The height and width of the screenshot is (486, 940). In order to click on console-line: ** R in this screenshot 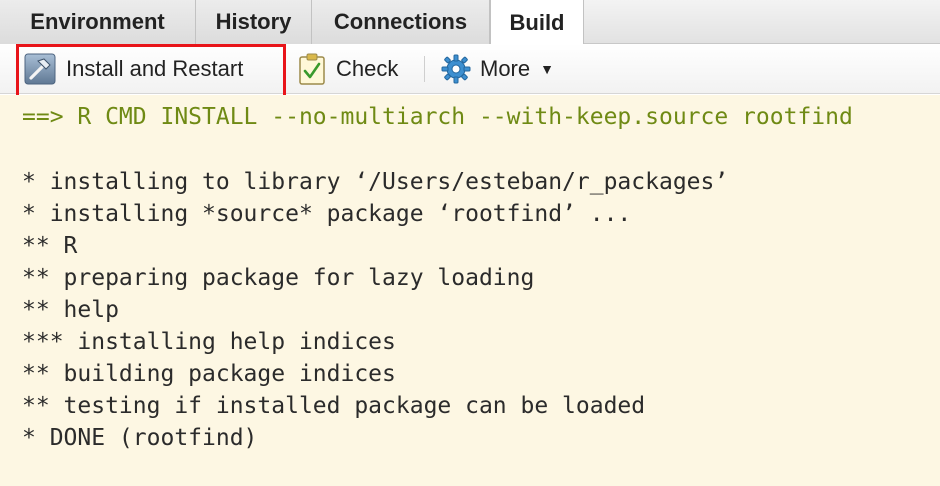, I will do `click(50, 246)`.